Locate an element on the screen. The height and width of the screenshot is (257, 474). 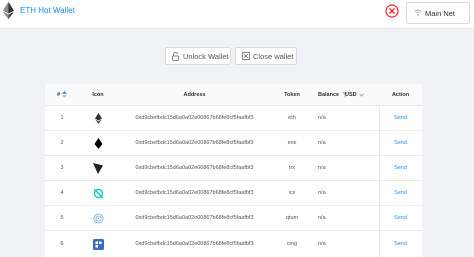
token-symbol: cmg is located at coordinates (292, 244).